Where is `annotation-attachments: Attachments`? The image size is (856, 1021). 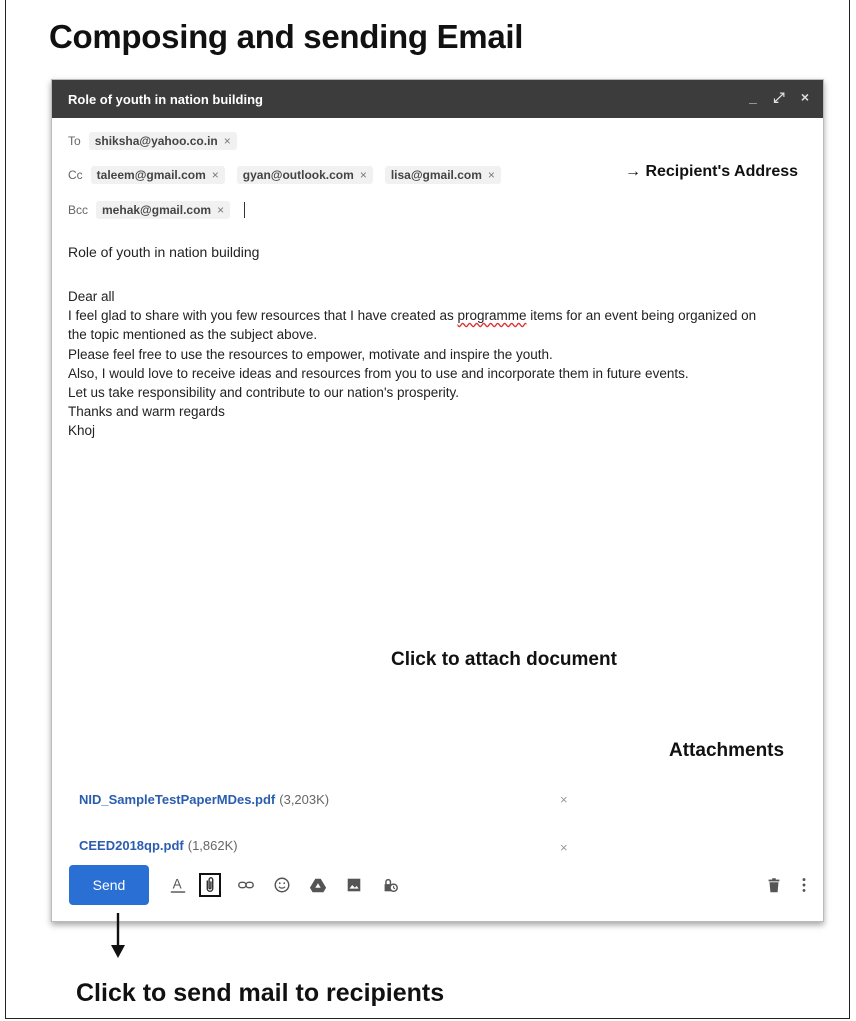 annotation-attachments: Attachments is located at coordinates (727, 750).